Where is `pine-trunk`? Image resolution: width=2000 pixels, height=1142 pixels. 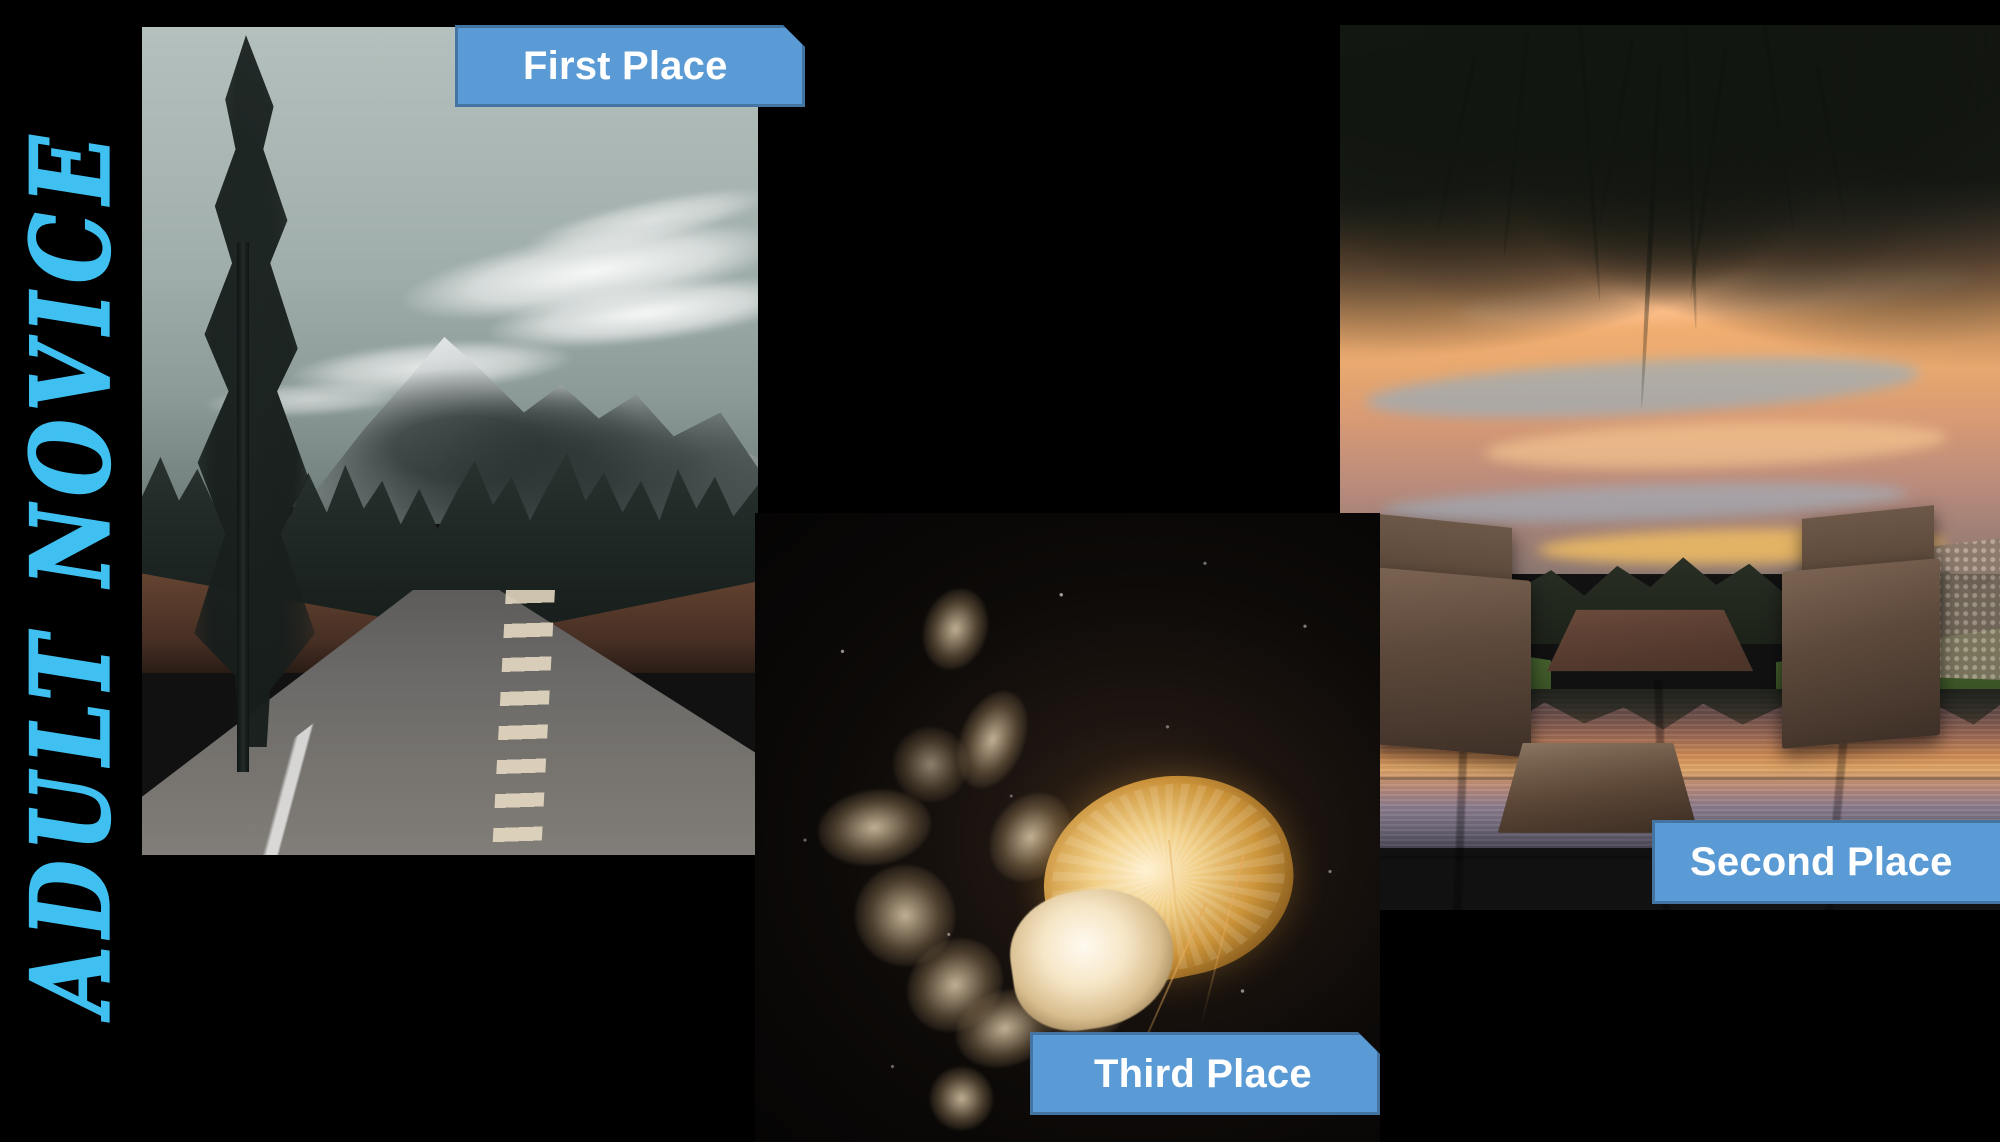 pine-trunk is located at coordinates (243, 507).